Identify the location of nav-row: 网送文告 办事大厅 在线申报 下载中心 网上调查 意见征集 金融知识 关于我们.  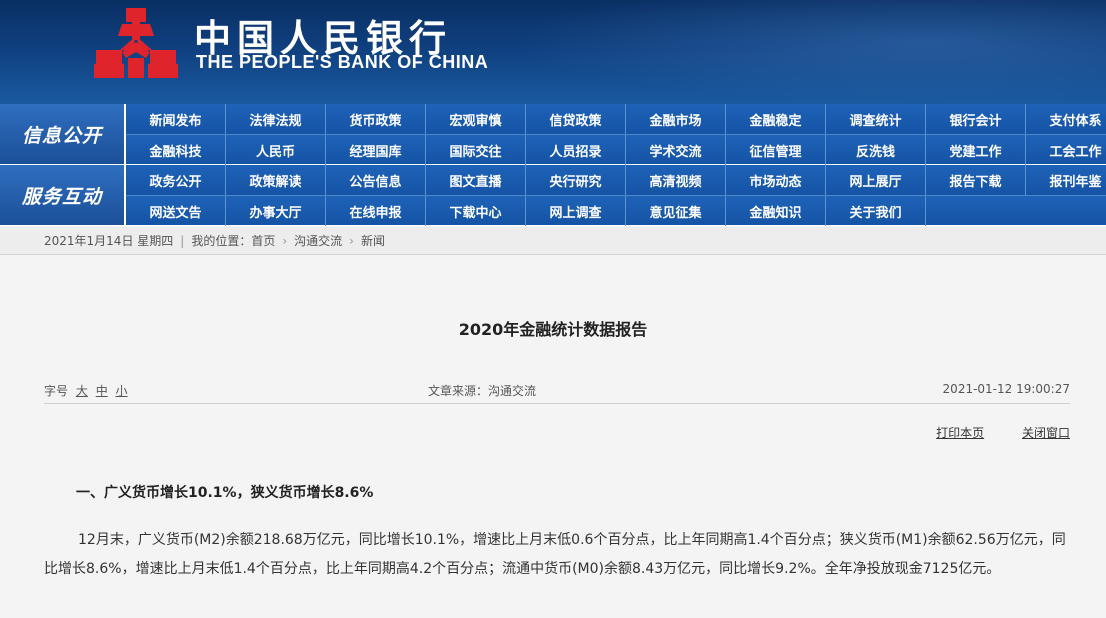
(616, 210).